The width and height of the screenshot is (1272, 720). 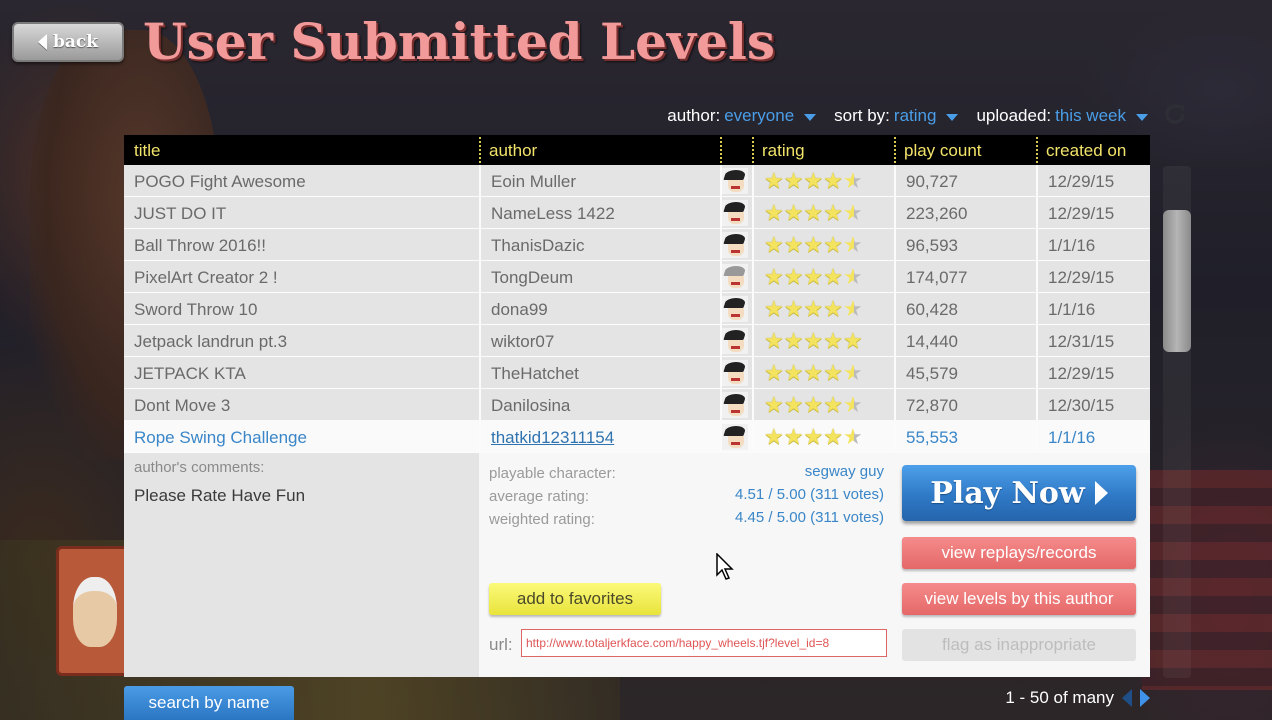 What do you see at coordinates (599, 372) in the screenshot?
I see `level-author-cell: TheHatchet` at bounding box center [599, 372].